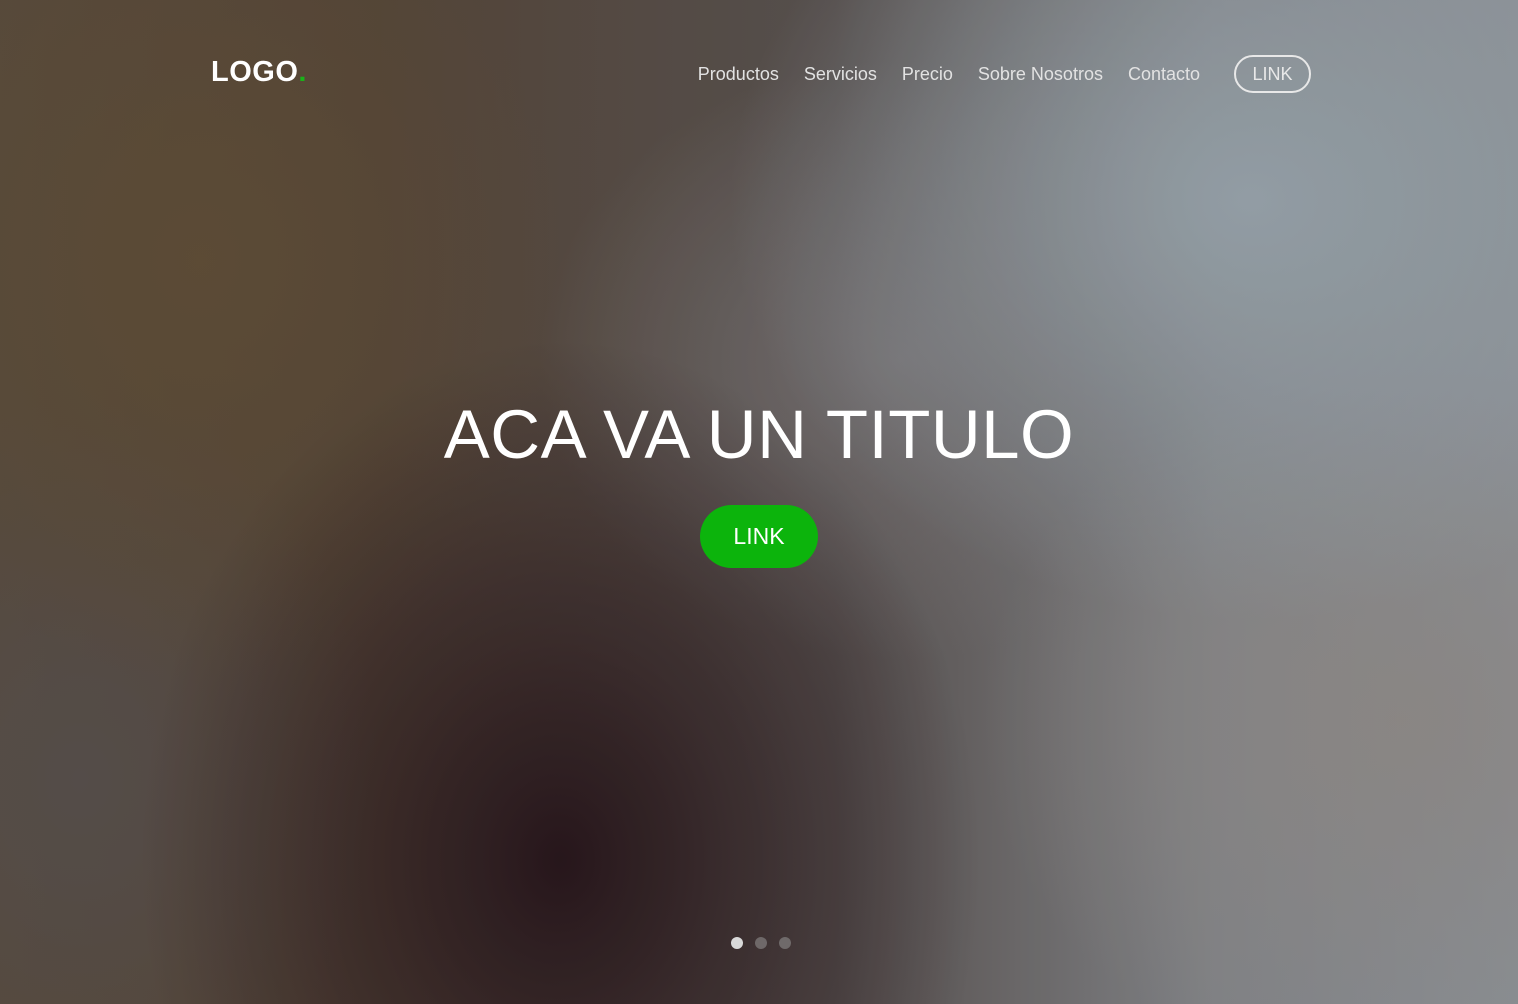  I want to click on logo: LOGO., so click(259, 72).